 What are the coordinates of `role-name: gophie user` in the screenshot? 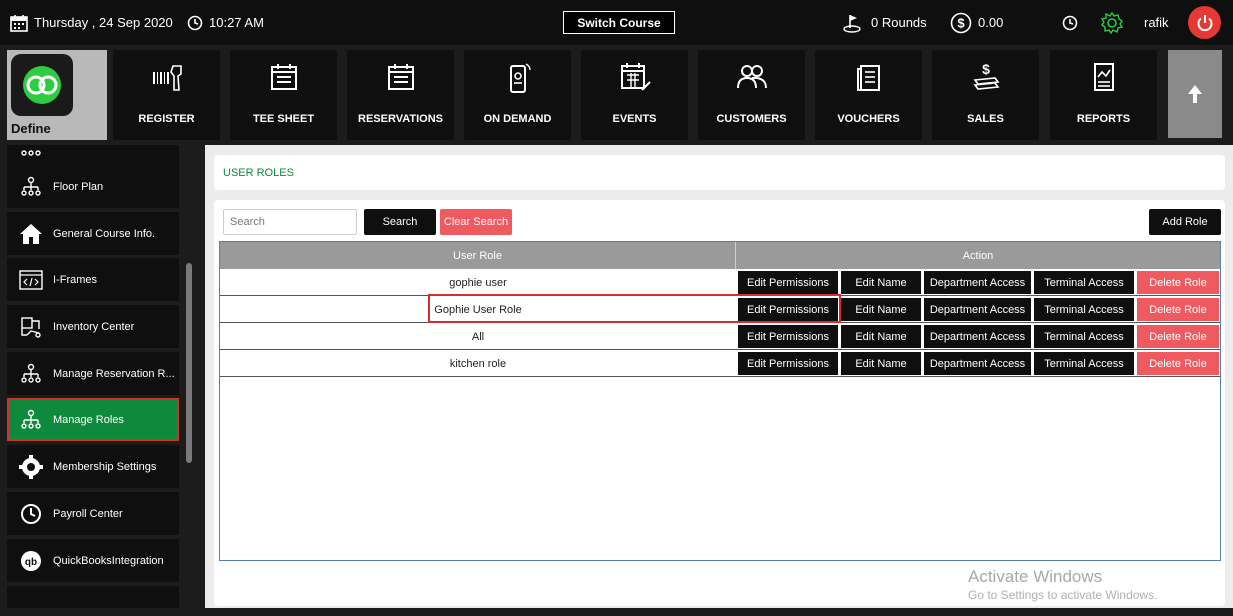 It's located at (478, 282).